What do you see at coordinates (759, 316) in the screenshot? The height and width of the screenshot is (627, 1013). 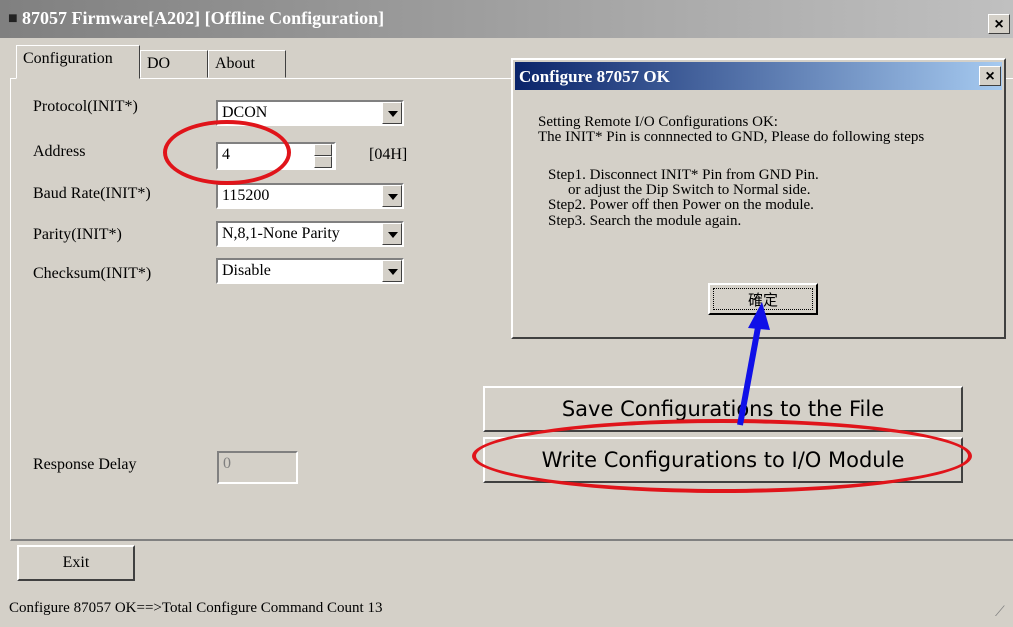 I see `annotation-arrow-head` at bounding box center [759, 316].